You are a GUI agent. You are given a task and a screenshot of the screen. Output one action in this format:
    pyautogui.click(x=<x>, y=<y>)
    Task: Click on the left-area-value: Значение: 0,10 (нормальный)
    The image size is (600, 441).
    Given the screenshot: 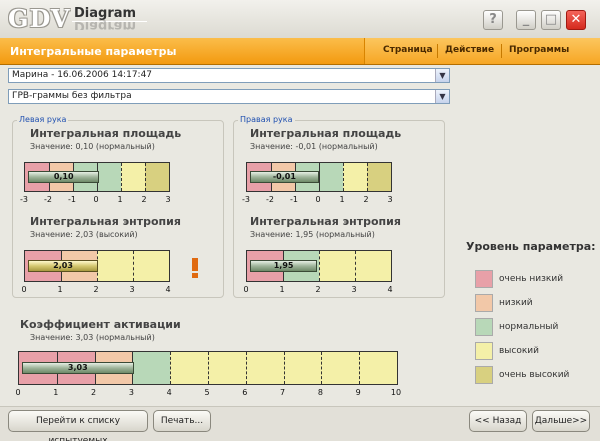 What is the action you would take?
    pyautogui.click(x=92, y=146)
    